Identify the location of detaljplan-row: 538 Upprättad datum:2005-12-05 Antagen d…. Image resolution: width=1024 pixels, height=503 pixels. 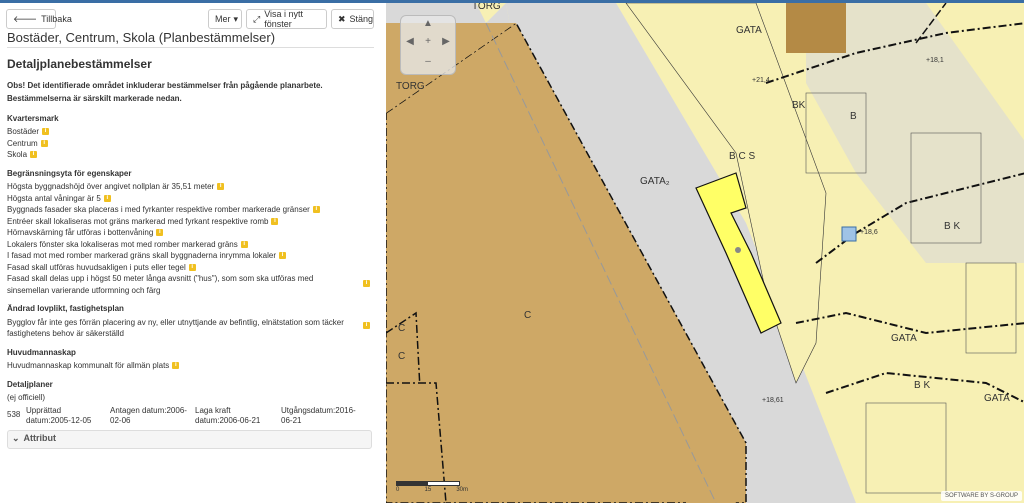
(181, 415).